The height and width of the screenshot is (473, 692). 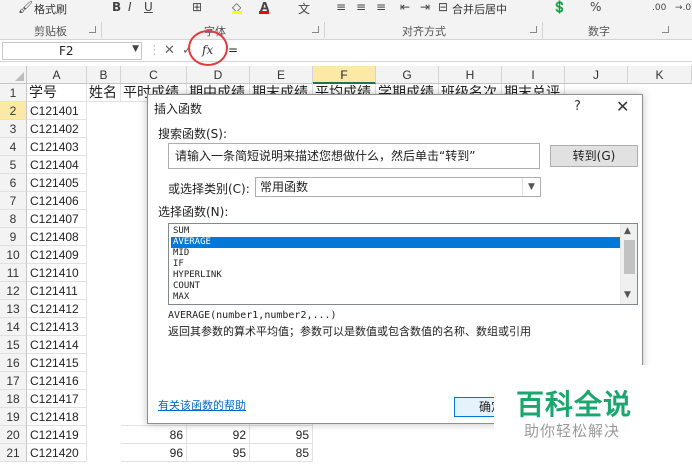 I want to click on row-header: 13, so click(x=13, y=309).